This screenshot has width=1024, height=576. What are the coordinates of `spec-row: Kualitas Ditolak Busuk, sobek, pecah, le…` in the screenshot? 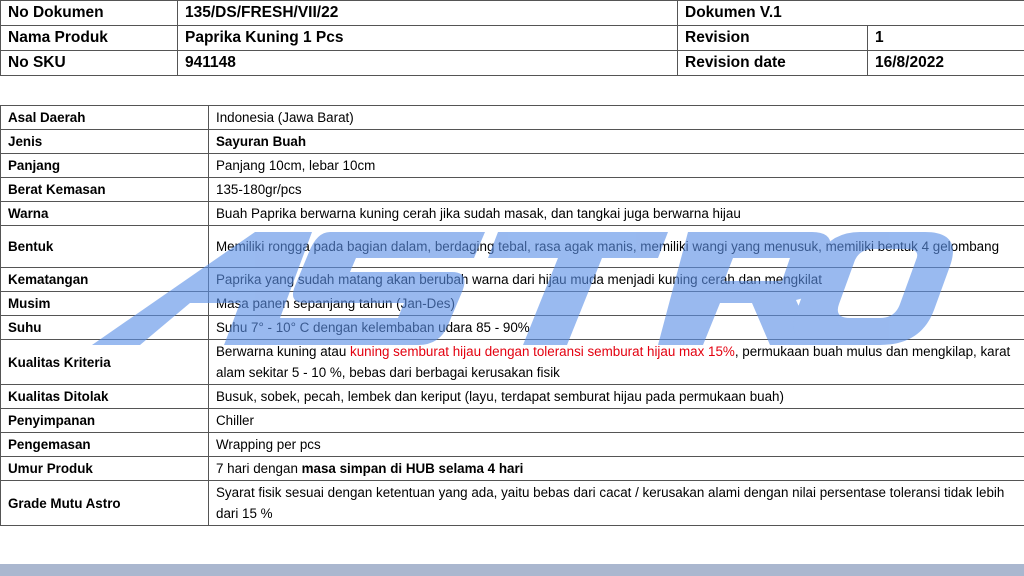 It's located at (512, 396).